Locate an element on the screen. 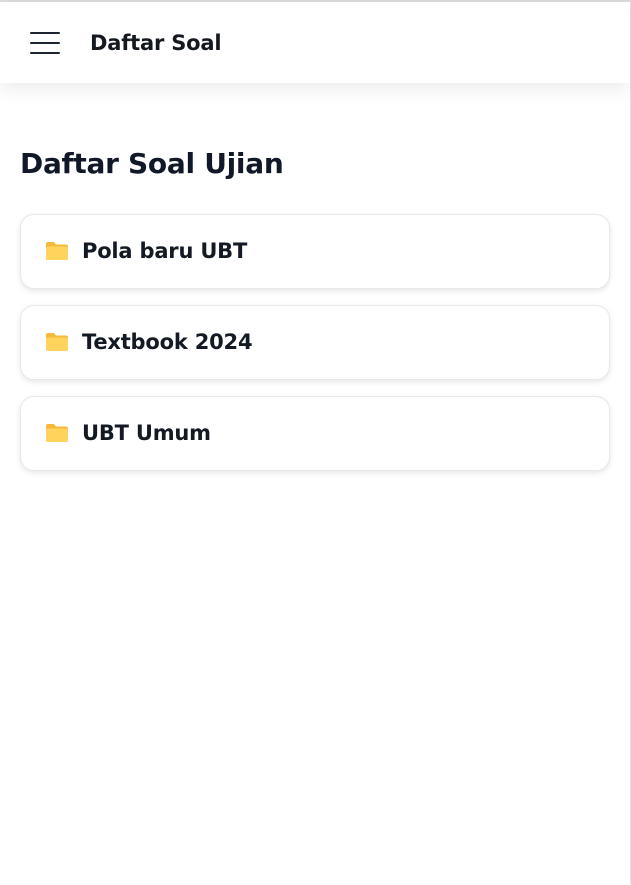 This screenshot has width=631, height=885. hamburger-menu-icon is located at coordinates (45, 44).